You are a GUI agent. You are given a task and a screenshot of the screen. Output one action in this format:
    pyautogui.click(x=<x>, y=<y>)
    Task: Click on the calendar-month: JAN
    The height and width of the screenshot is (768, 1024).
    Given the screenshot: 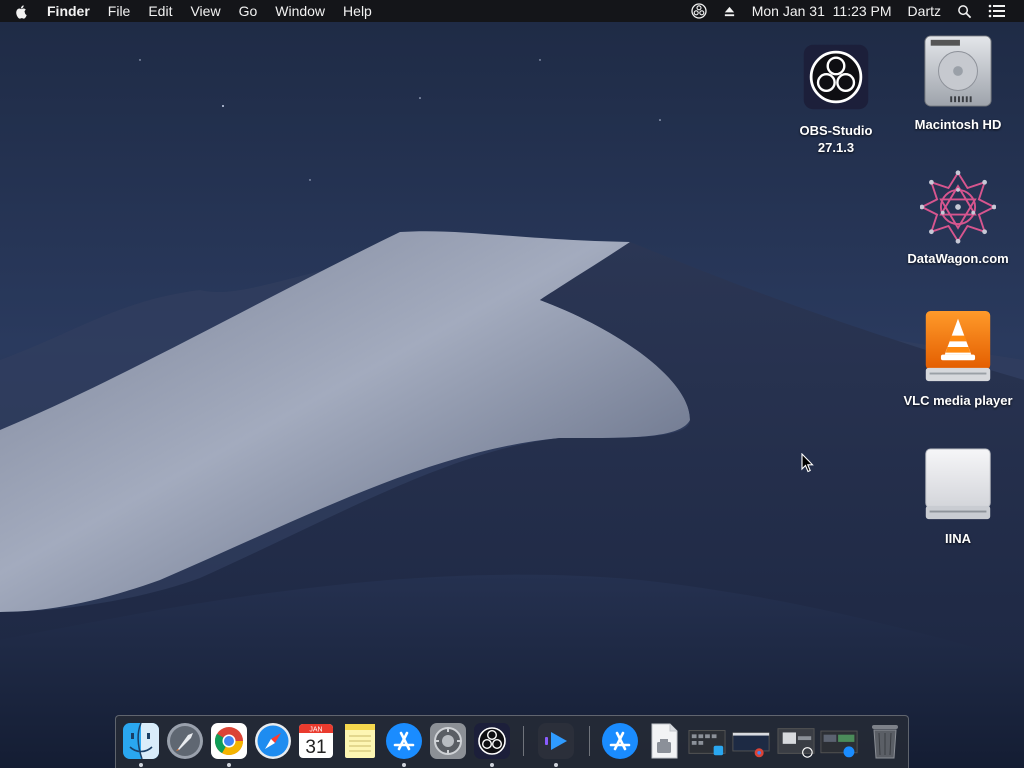 What is the action you would take?
    pyautogui.click(x=315, y=730)
    